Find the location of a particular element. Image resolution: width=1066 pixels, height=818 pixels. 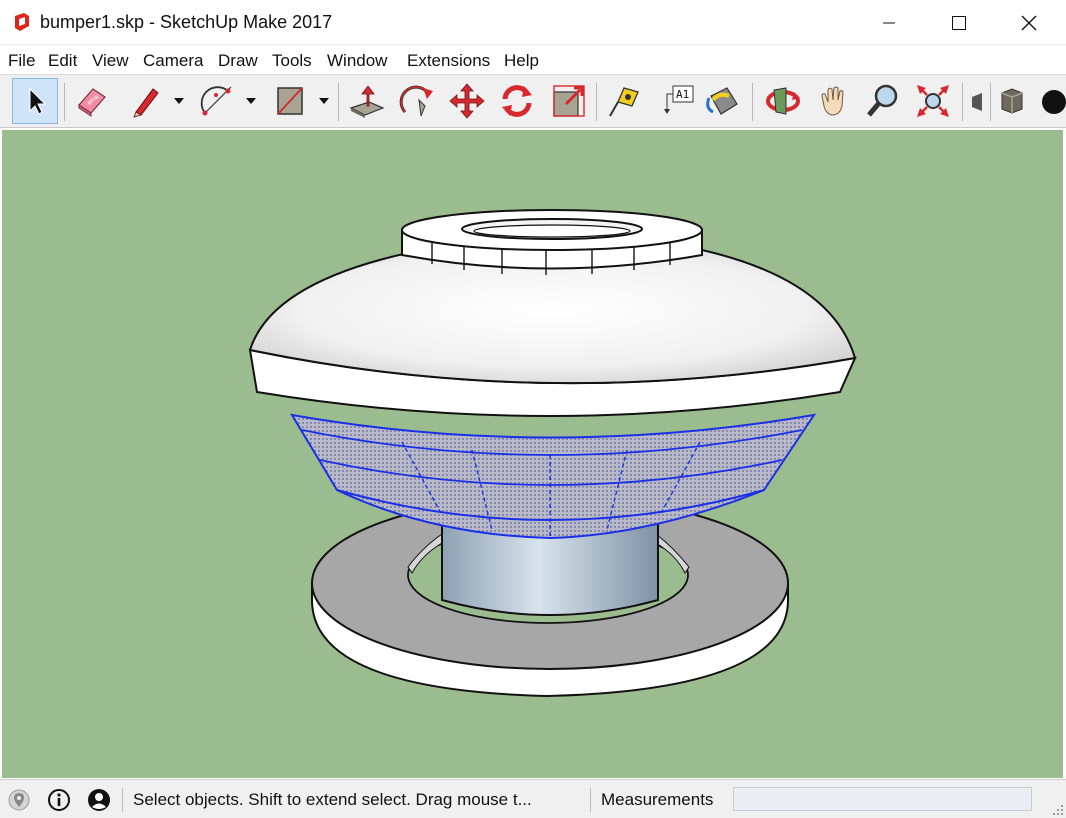

tape-measure-icon is located at coordinates (624, 102).